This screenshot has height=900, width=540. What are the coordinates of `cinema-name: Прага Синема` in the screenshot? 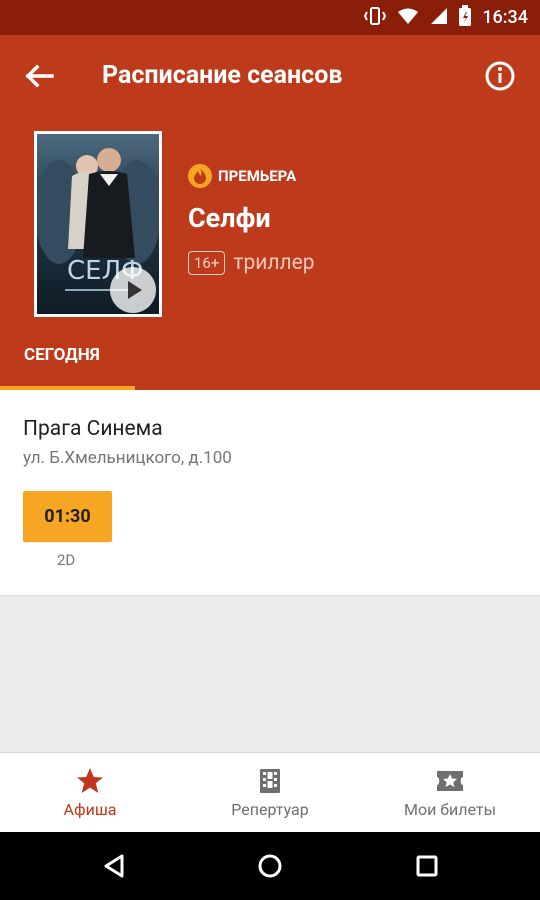 It's located at (93, 429).